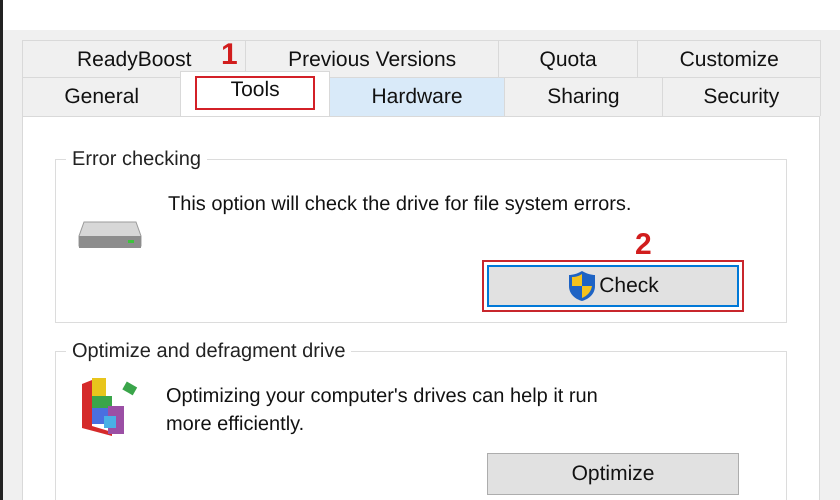 This screenshot has height=500, width=840. I want to click on shield-icon, so click(582, 286).